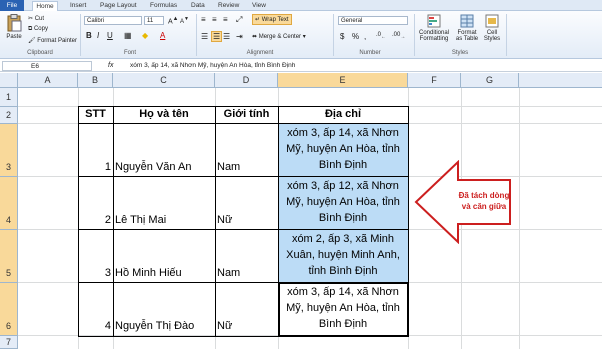 The height and width of the screenshot is (349, 602). Describe the element at coordinates (9, 203) in the screenshot. I see `row-header-4: 4` at that location.